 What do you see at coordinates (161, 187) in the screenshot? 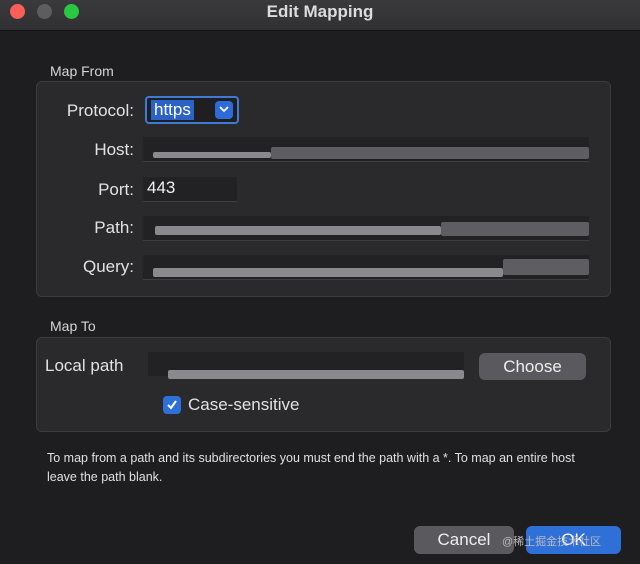
I see `port-value: 443` at bounding box center [161, 187].